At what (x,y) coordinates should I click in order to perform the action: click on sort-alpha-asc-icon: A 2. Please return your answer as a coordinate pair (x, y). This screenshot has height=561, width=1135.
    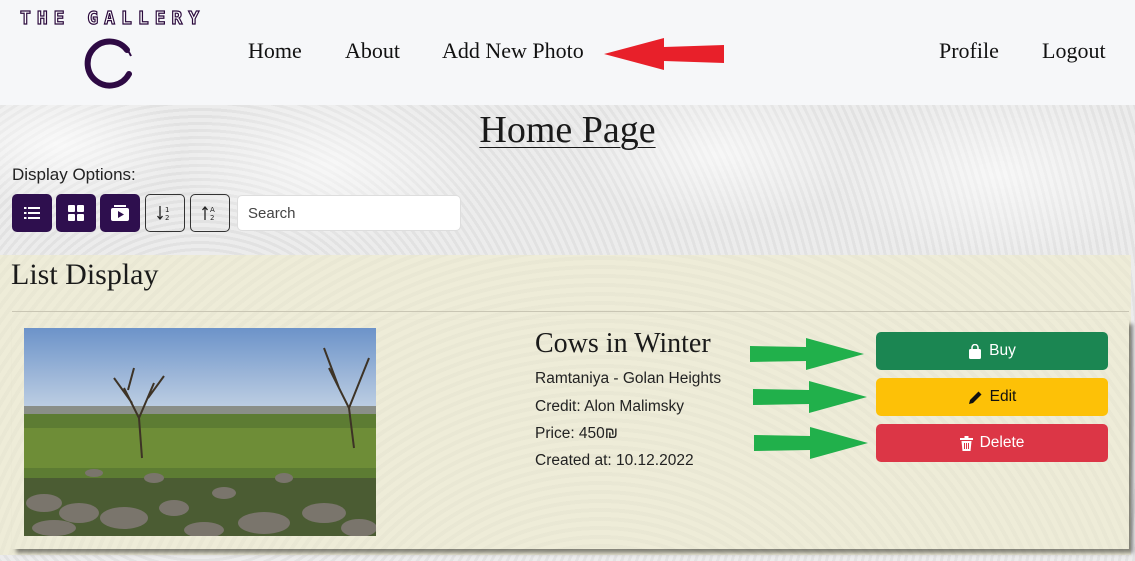
    Looking at the image, I should click on (208, 213).